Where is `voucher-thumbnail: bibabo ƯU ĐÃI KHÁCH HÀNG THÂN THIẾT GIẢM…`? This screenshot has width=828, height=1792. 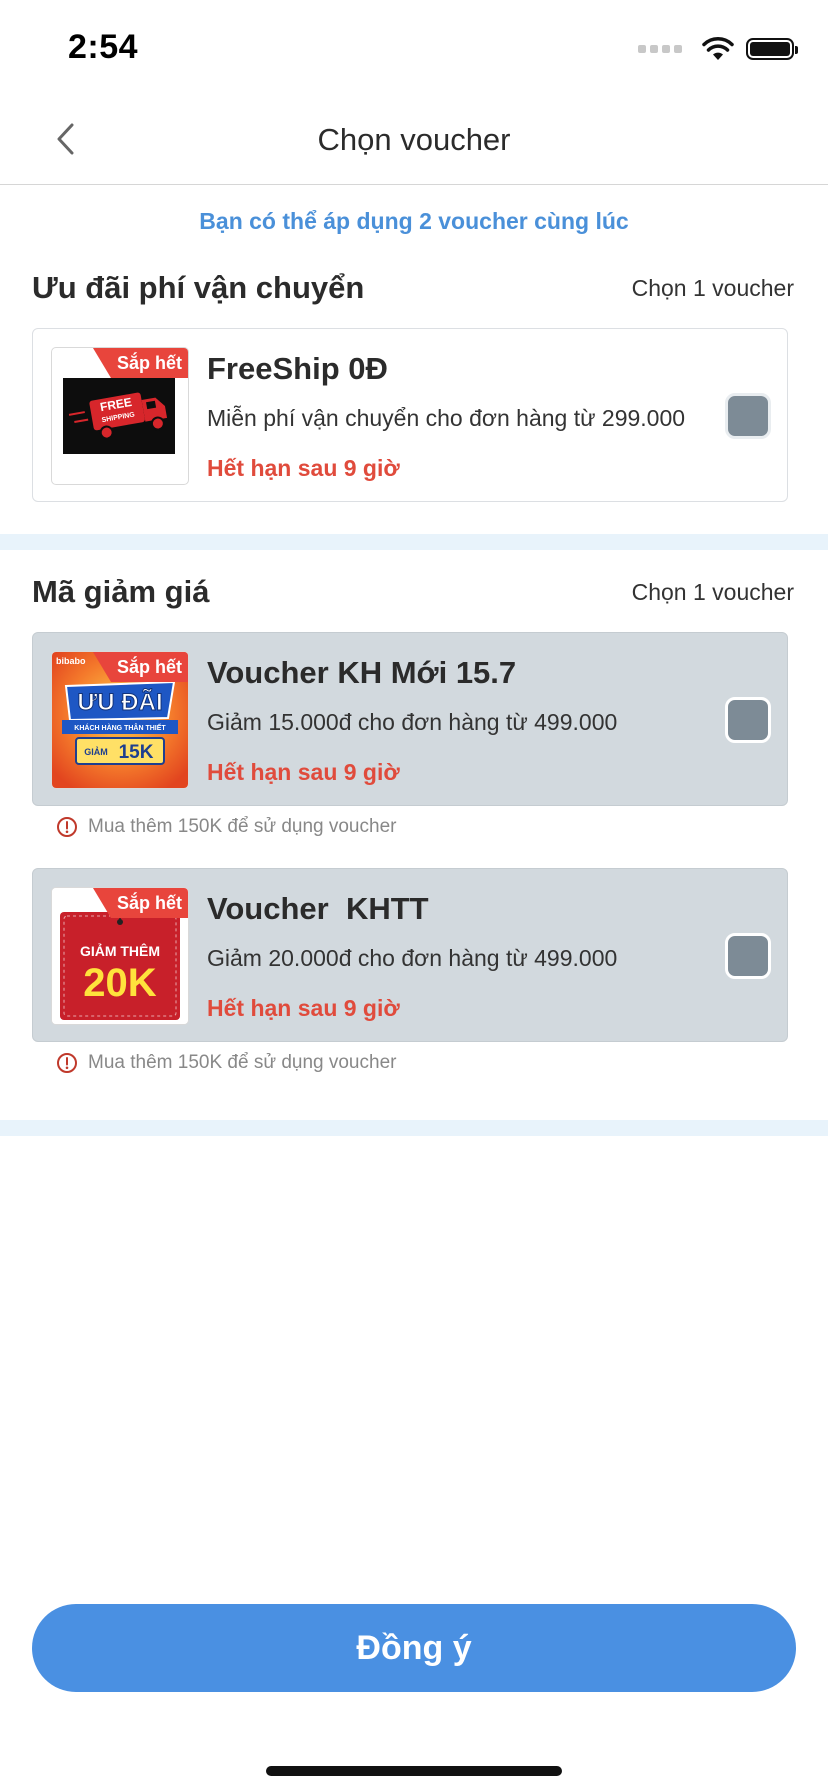 voucher-thumbnail: bibabo ƯU ĐÃI KHÁCH HÀNG THÂN THIẾT GIẢM… is located at coordinates (120, 720).